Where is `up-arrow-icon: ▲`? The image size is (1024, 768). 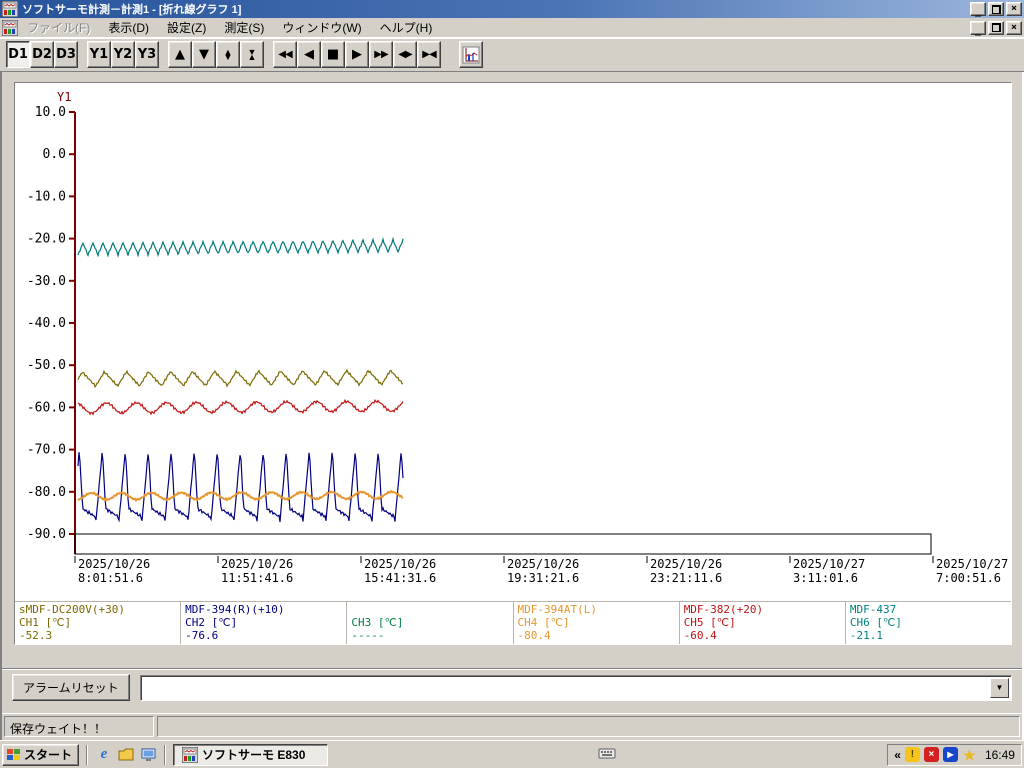 up-arrow-icon: ▲ is located at coordinates (180, 54).